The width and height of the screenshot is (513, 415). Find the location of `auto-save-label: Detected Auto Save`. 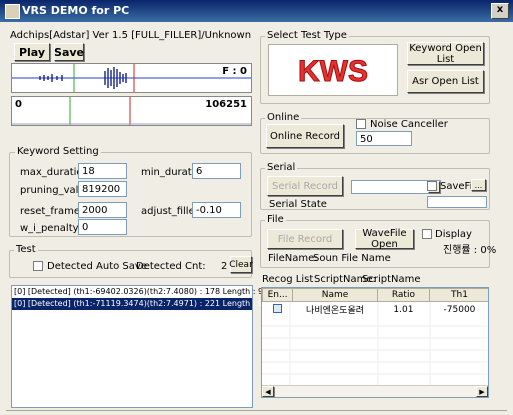

auto-save-label: Detected Auto Save is located at coordinates (97, 266).